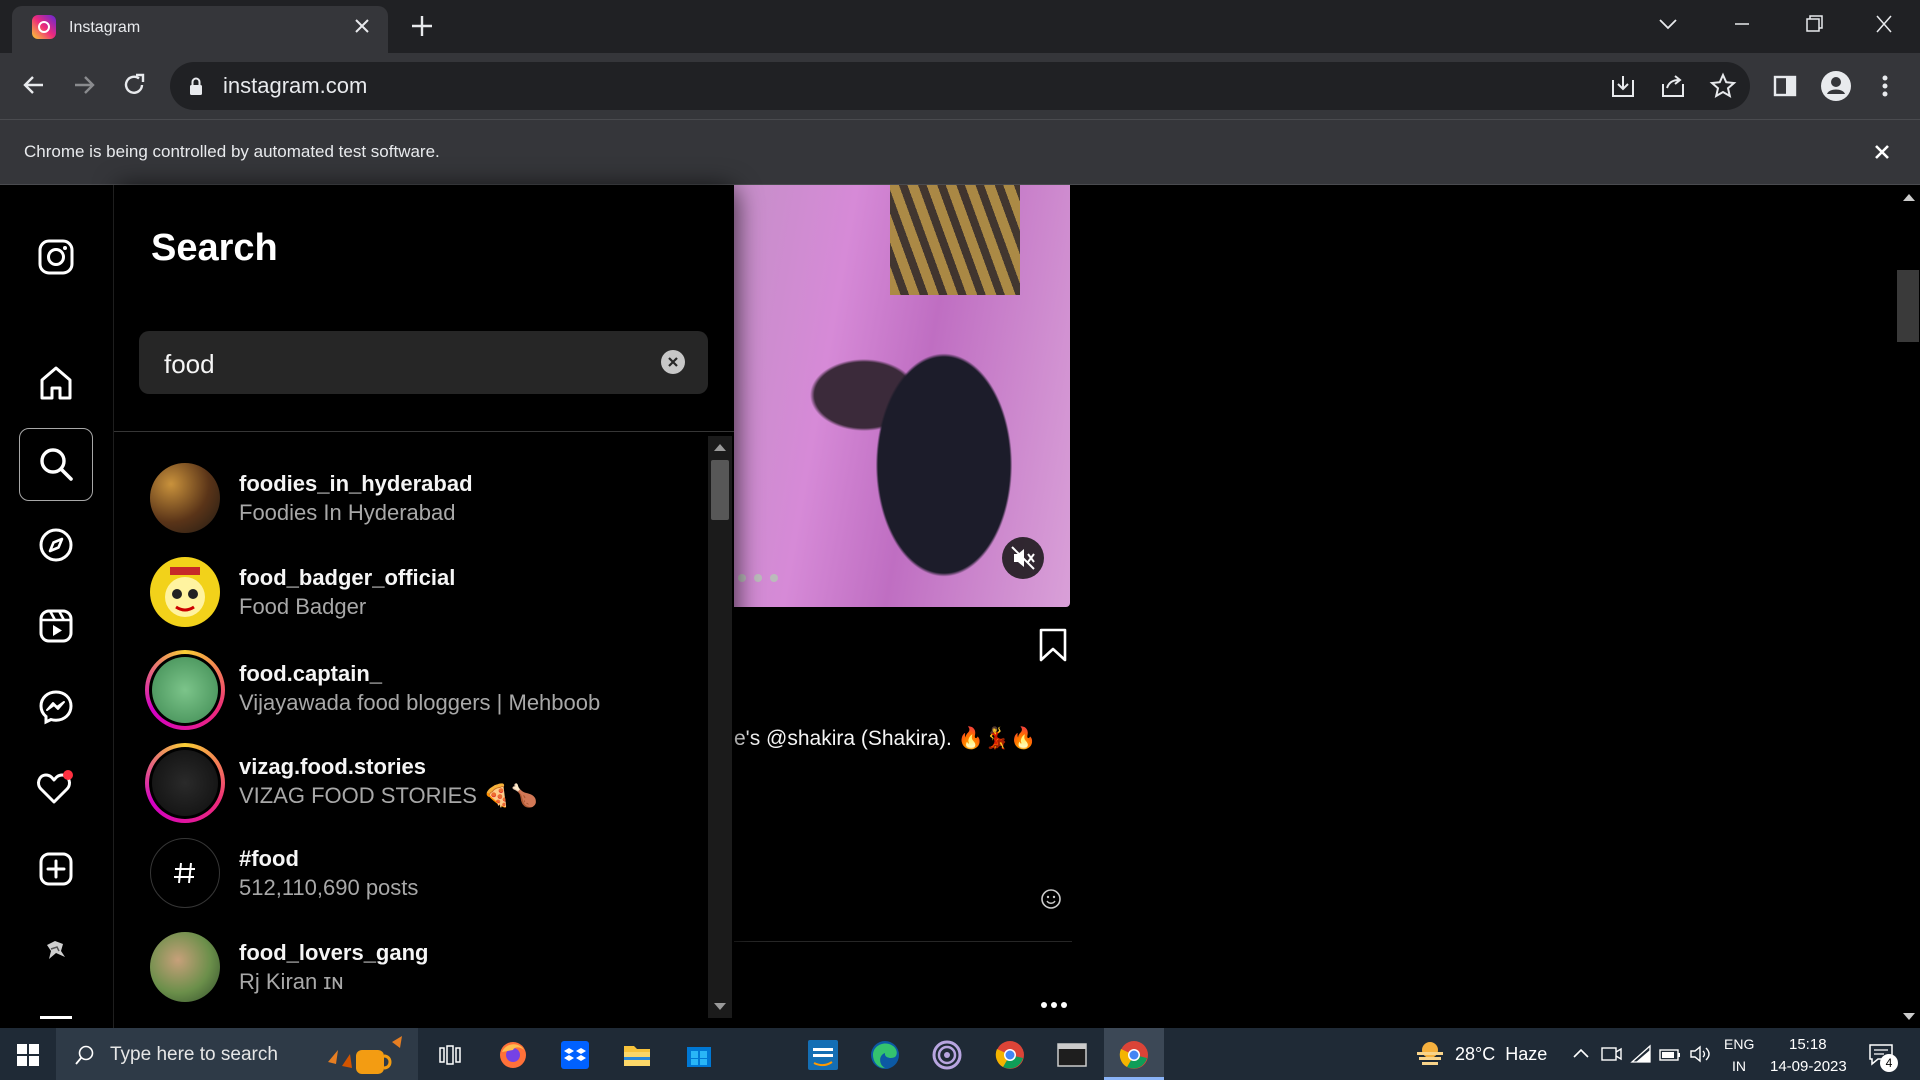 This screenshot has height=1080, width=1920. What do you see at coordinates (575, 1055) in the screenshot?
I see `dropbox-icon` at bounding box center [575, 1055].